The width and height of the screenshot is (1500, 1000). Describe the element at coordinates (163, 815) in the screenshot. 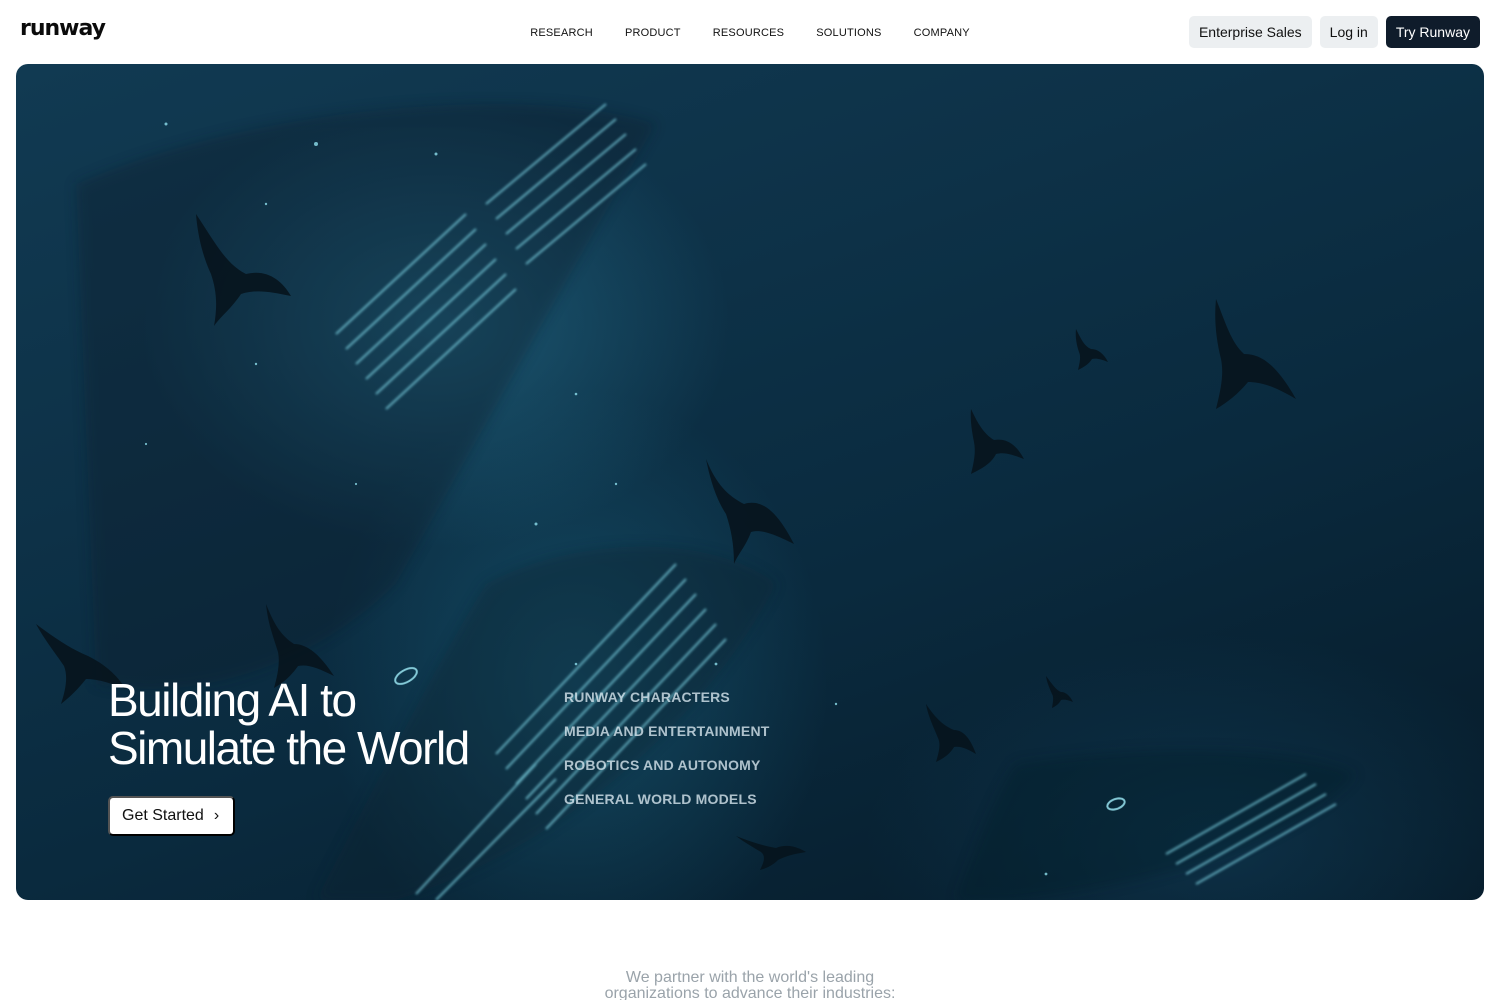

I see `get-started-label: Get Started` at that location.